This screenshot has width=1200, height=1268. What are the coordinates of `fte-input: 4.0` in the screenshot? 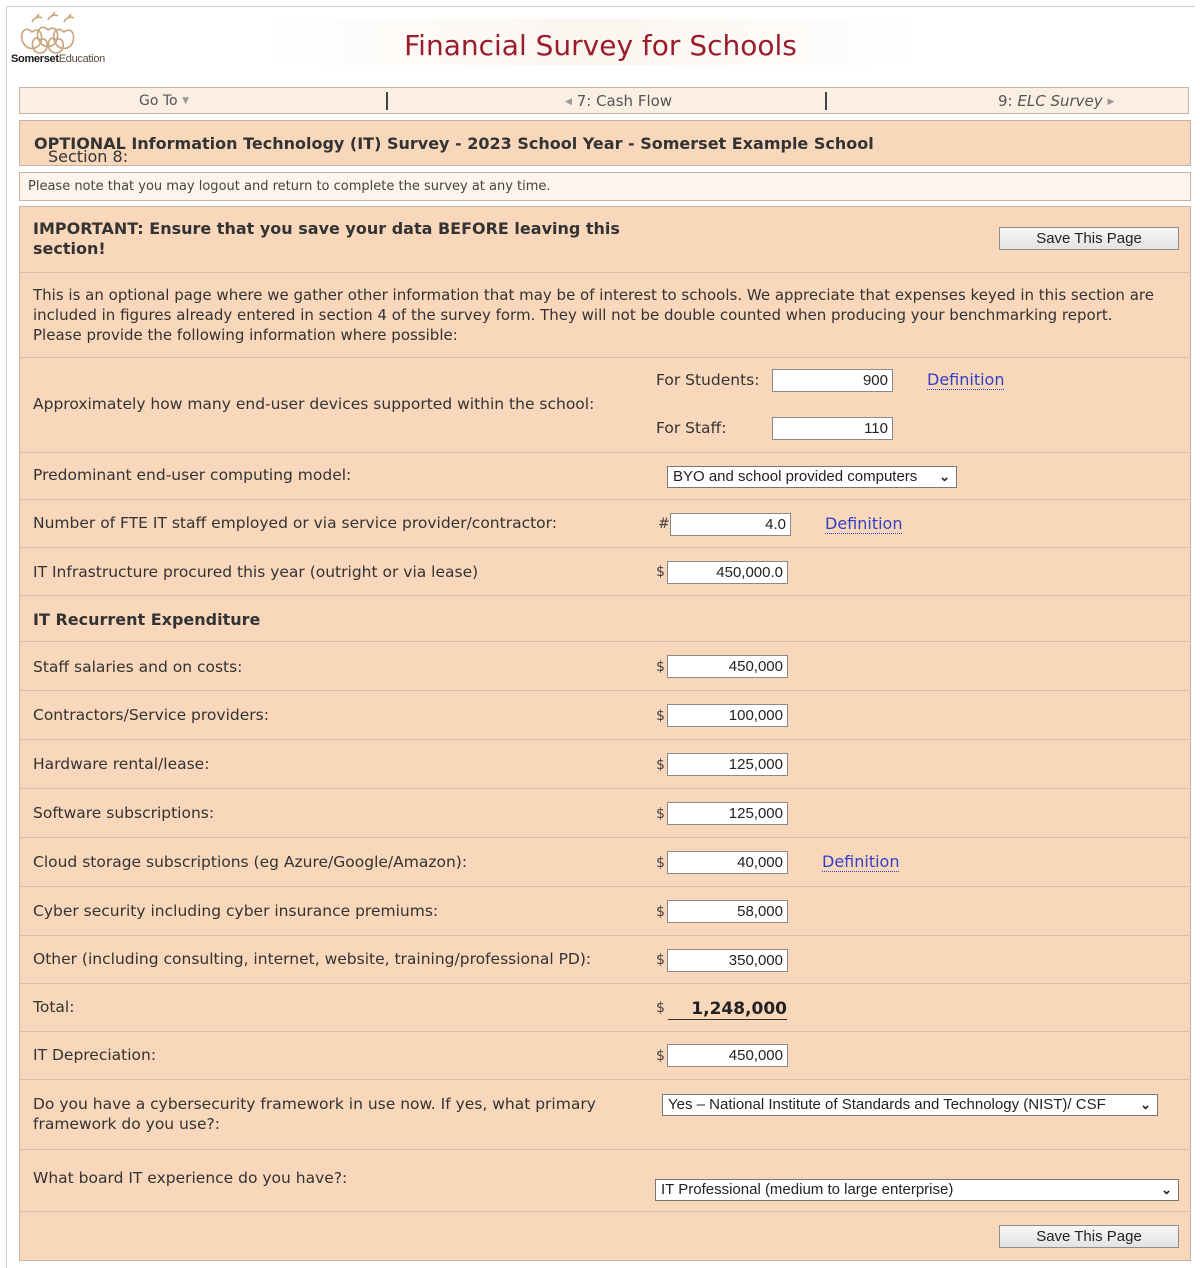 It's located at (730, 524).